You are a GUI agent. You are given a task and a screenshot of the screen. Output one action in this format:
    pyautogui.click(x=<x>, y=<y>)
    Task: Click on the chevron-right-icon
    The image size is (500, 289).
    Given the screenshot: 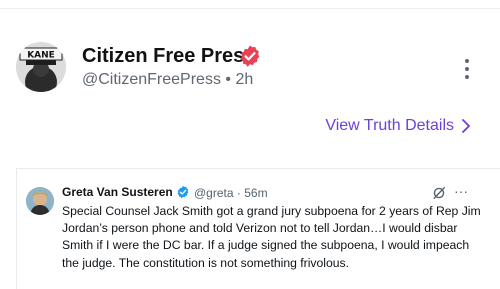 What is the action you would take?
    pyautogui.click(x=466, y=126)
    